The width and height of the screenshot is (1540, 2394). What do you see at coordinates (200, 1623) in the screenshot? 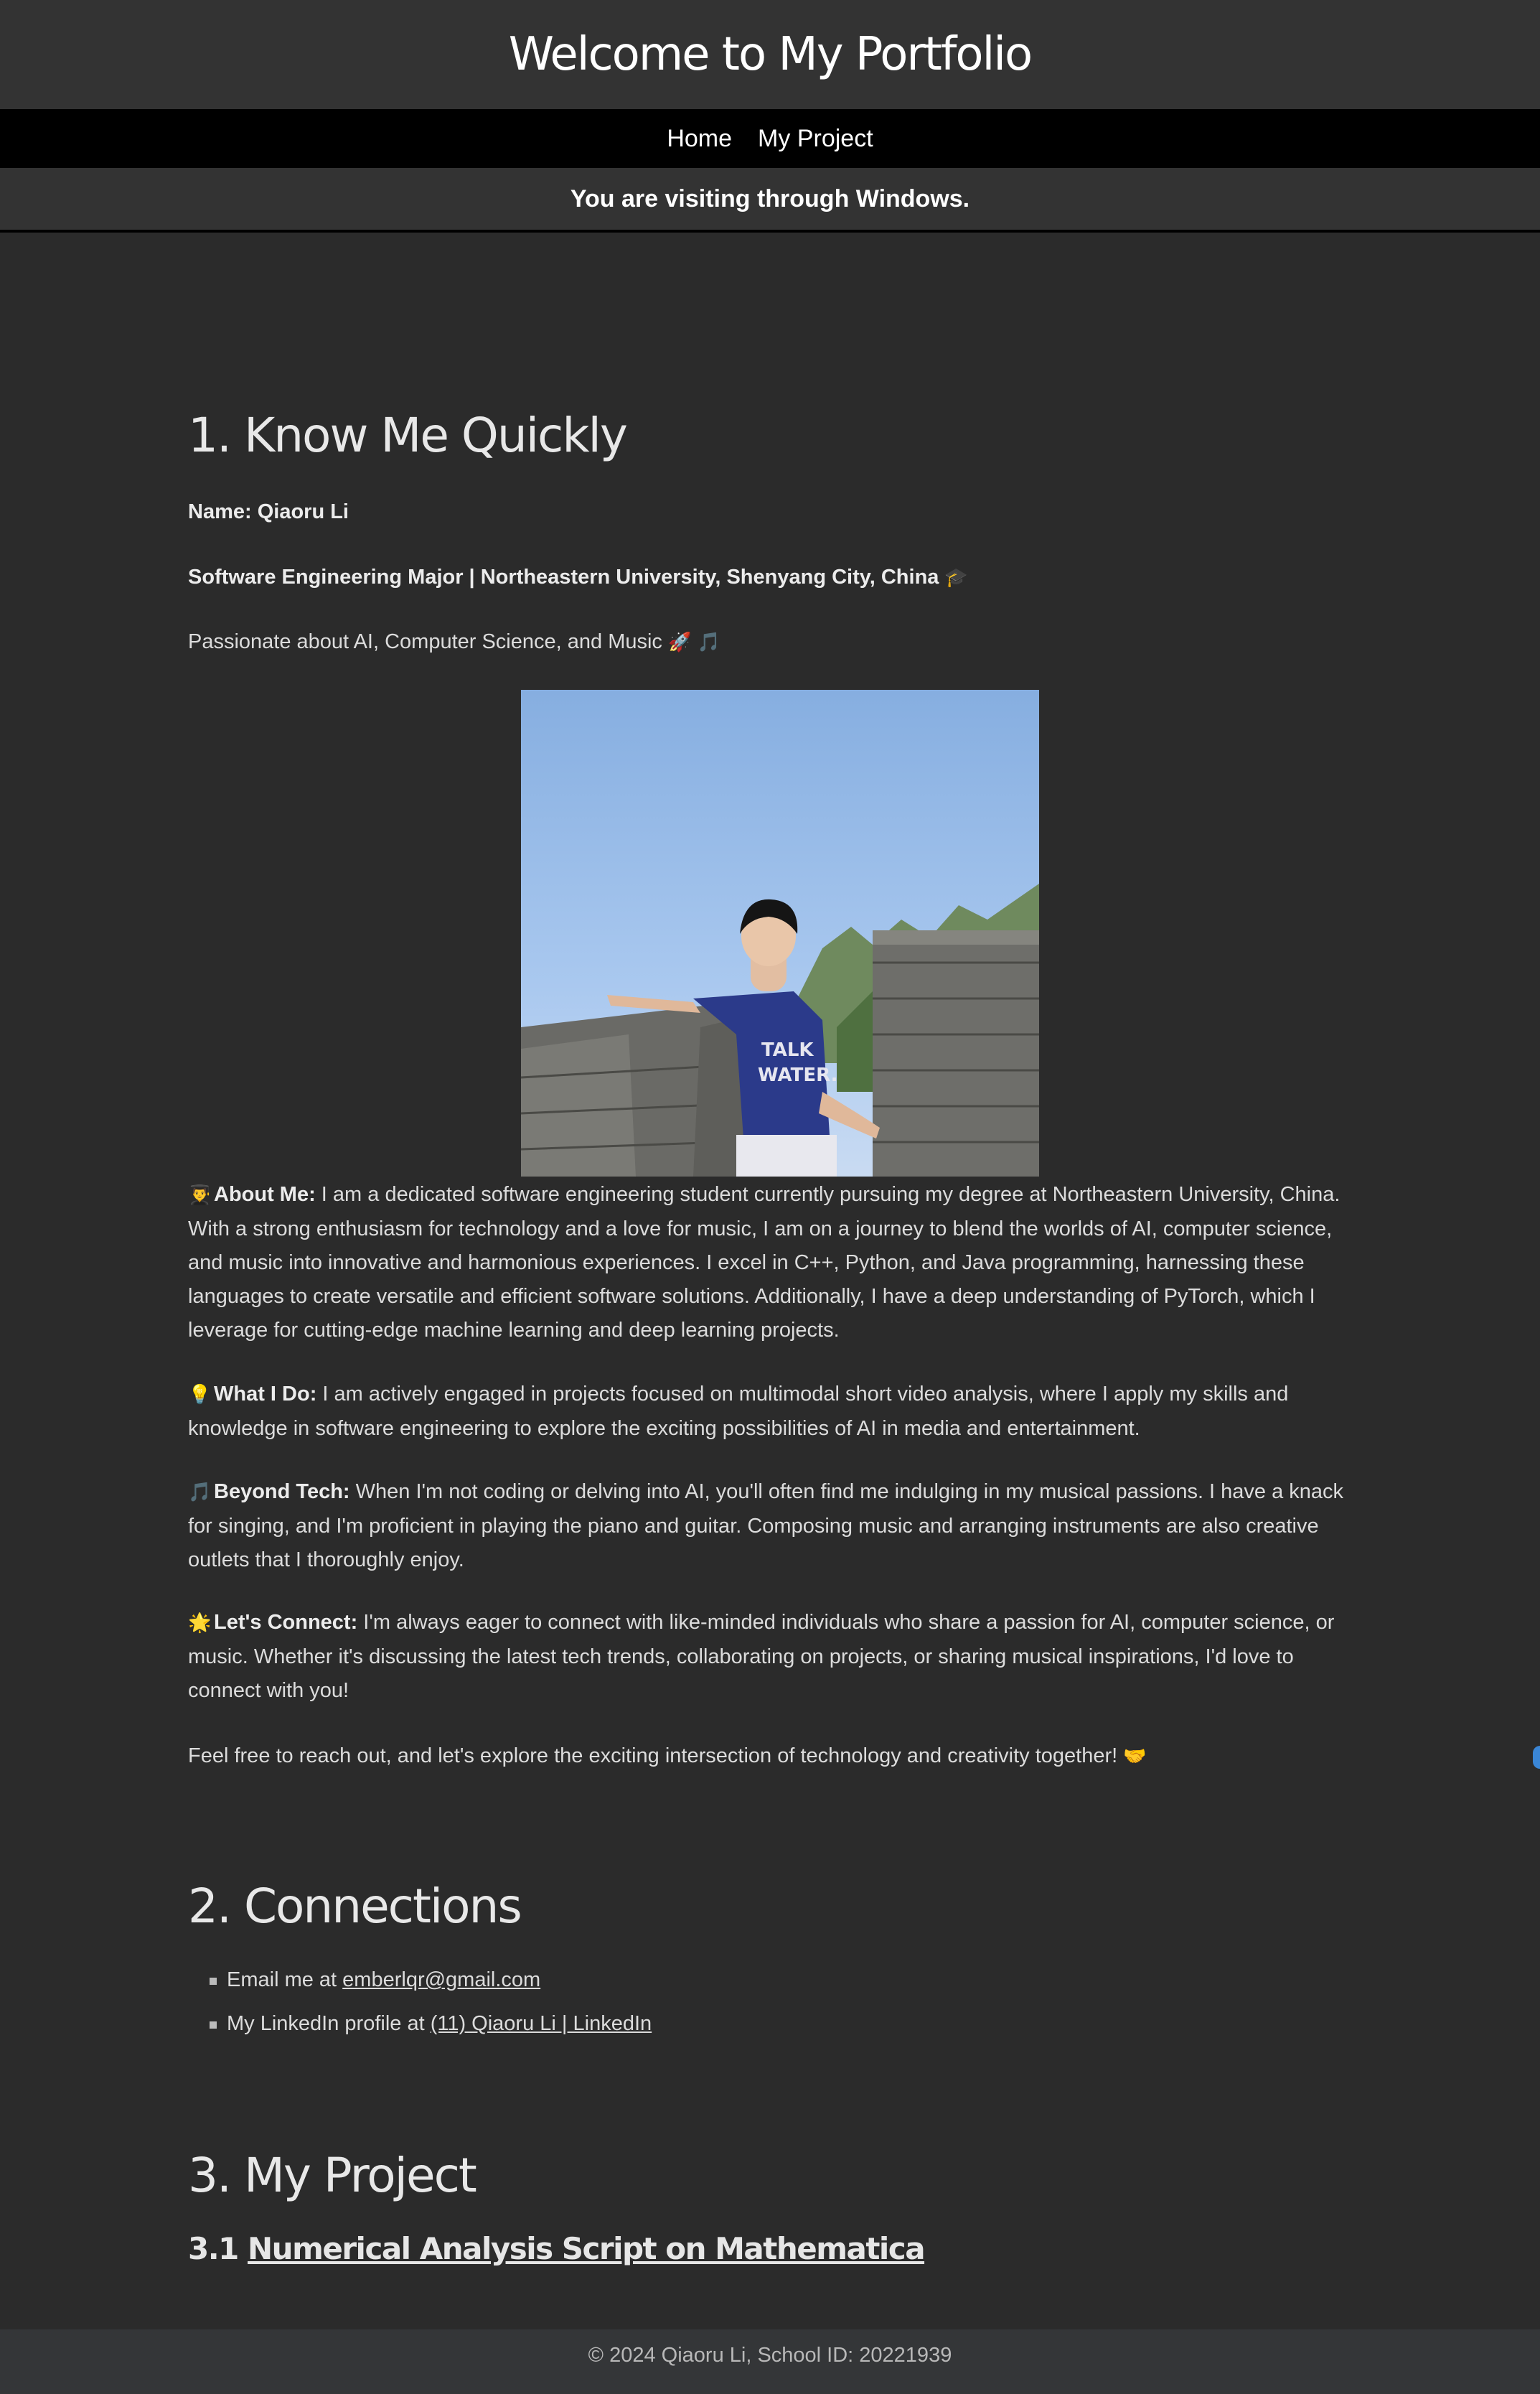
I see `star-icon: 🌟` at bounding box center [200, 1623].